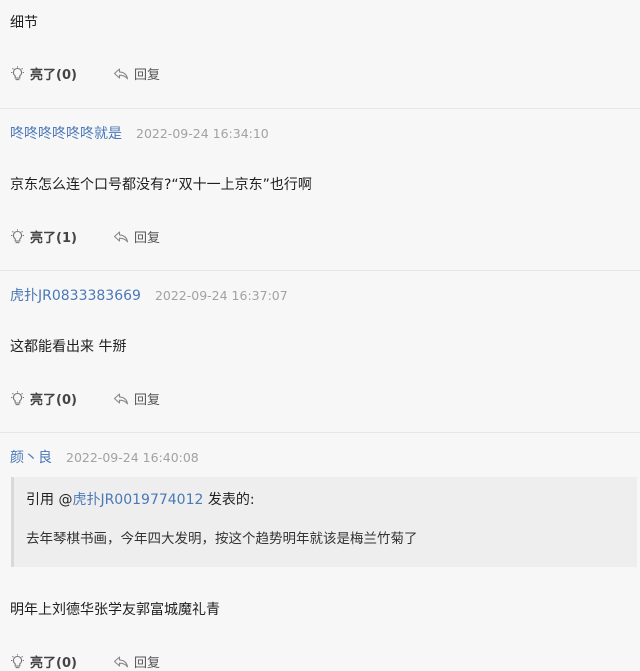 Image resolution: width=640 pixels, height=671 pixels. Describe the element at coordinates (132, 457) in the screenshot. I see `post-timestamp: 2022-09-24 16:40:08` at that location.